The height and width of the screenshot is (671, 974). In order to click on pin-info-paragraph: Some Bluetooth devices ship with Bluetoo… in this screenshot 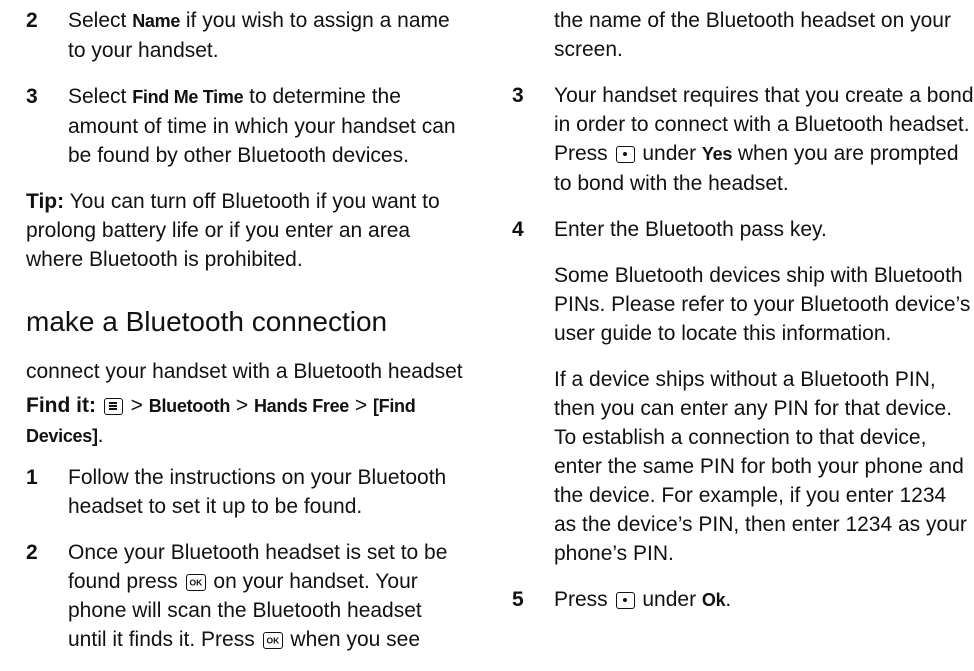, I will do `click(762, 304)`.